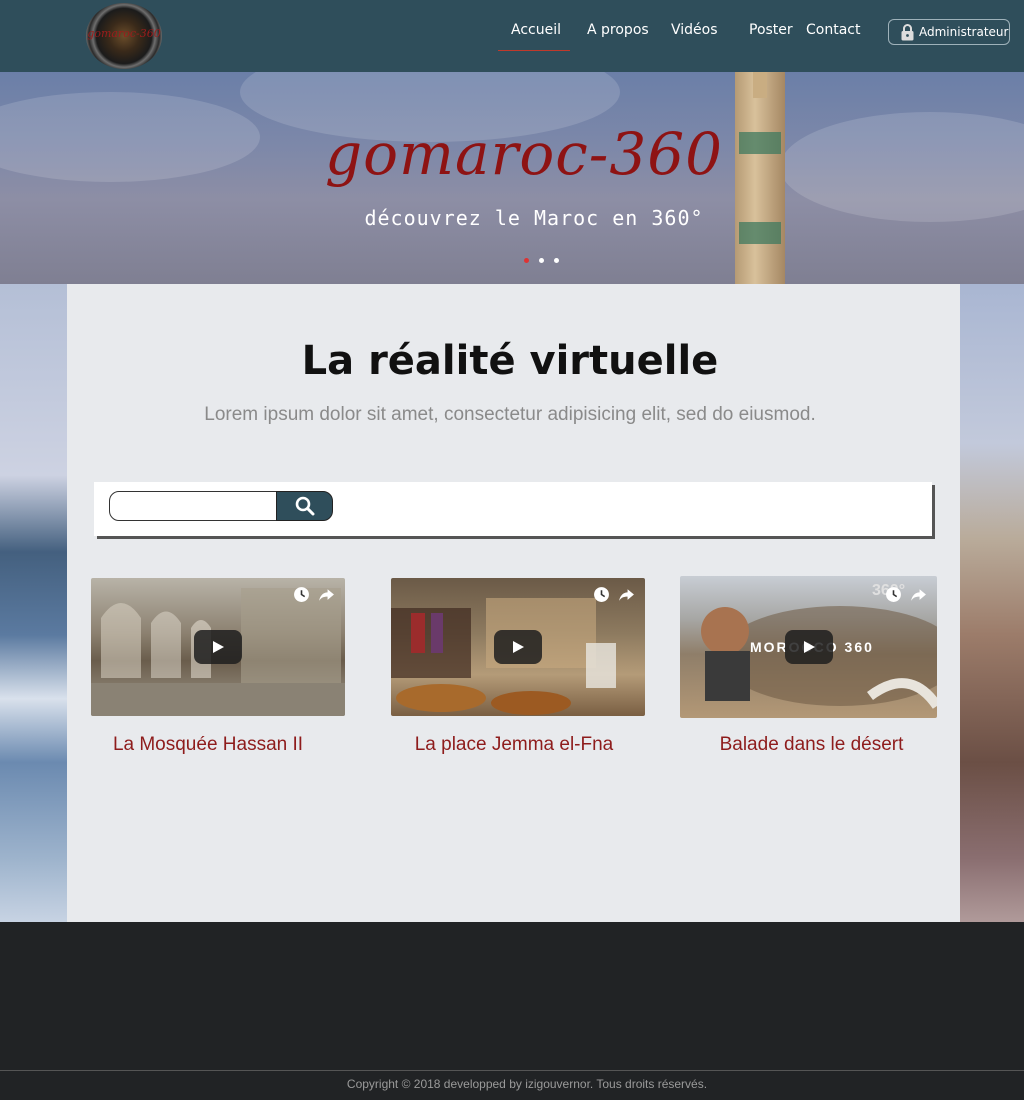 This screenshot has height=1100, width=1024. Describe the element at coordinates (33, 603) in the screenshot. I see `background-sea-left` at that location.